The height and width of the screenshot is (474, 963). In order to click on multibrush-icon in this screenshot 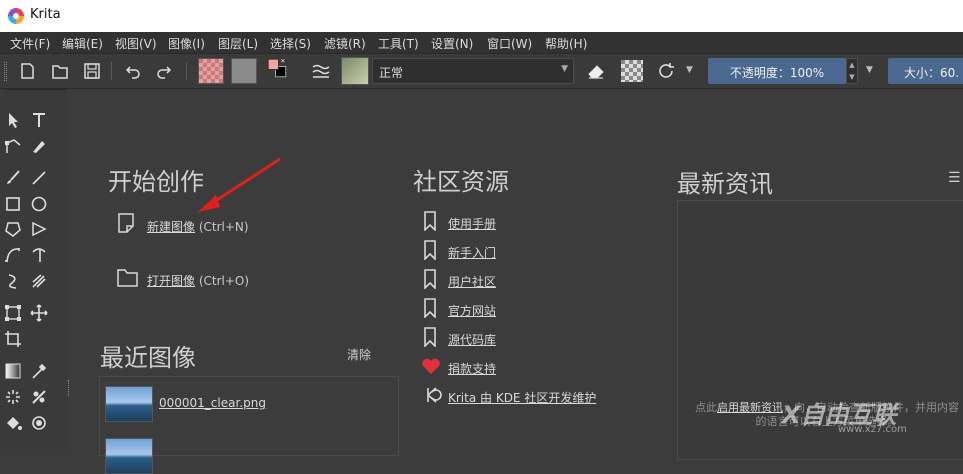, I will do `click(39, 281)`.